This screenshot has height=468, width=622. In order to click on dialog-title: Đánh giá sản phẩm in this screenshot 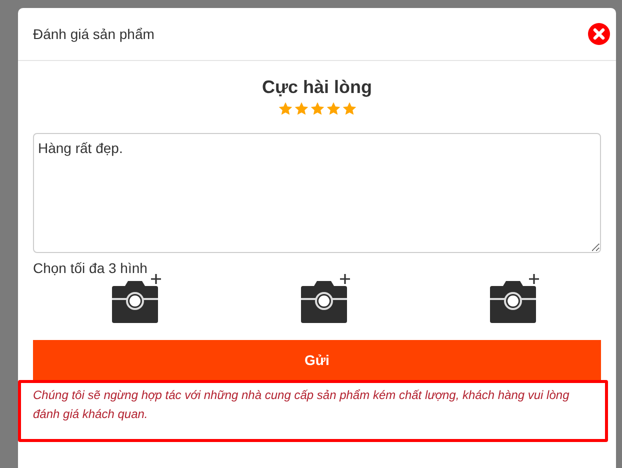, I will do `click(93, 34)`.